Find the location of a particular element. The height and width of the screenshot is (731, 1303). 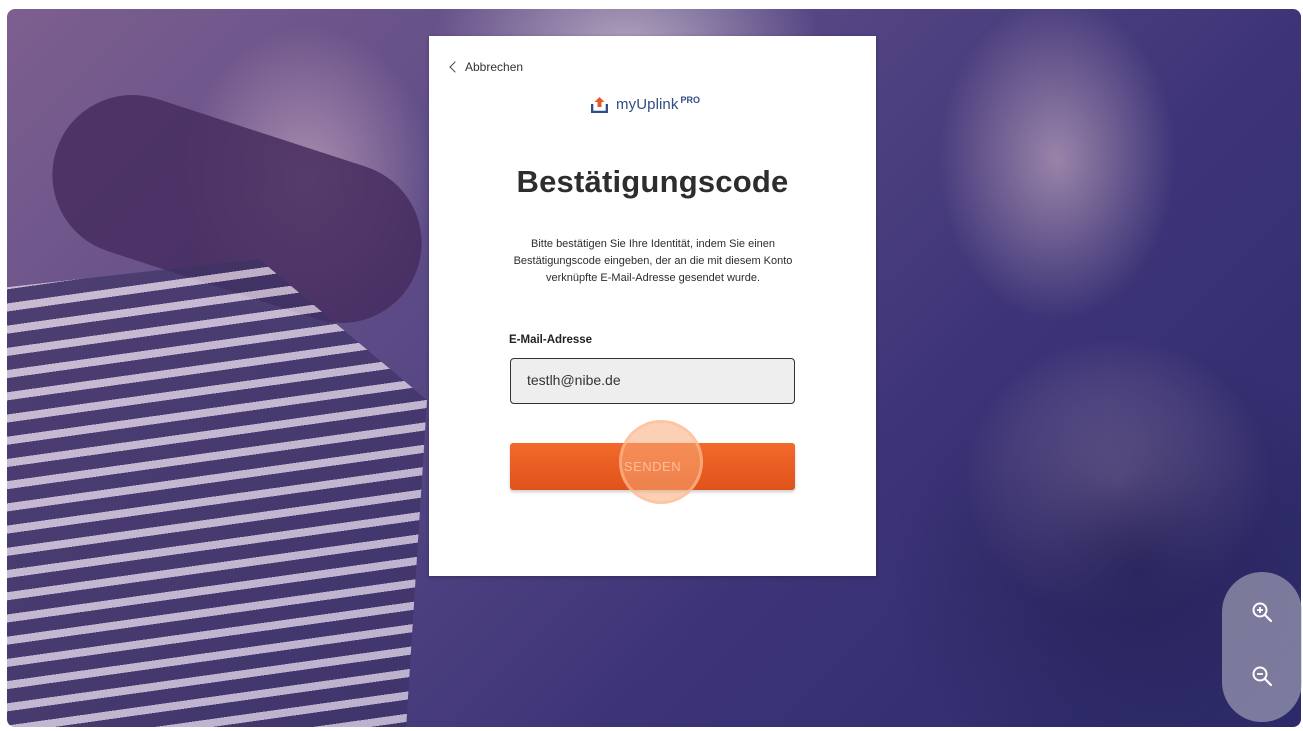

email-label: E-Mail-Adresse is located at coordinates (551, 340).